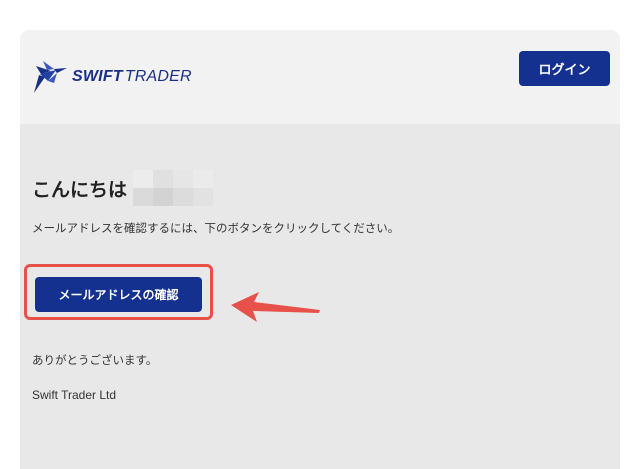 This screenshot has height=469, width=642. What do you see at coordinates (564, 68) in the screenshot?
I see `login-button: ログイン` at bounding box center [564, 68].